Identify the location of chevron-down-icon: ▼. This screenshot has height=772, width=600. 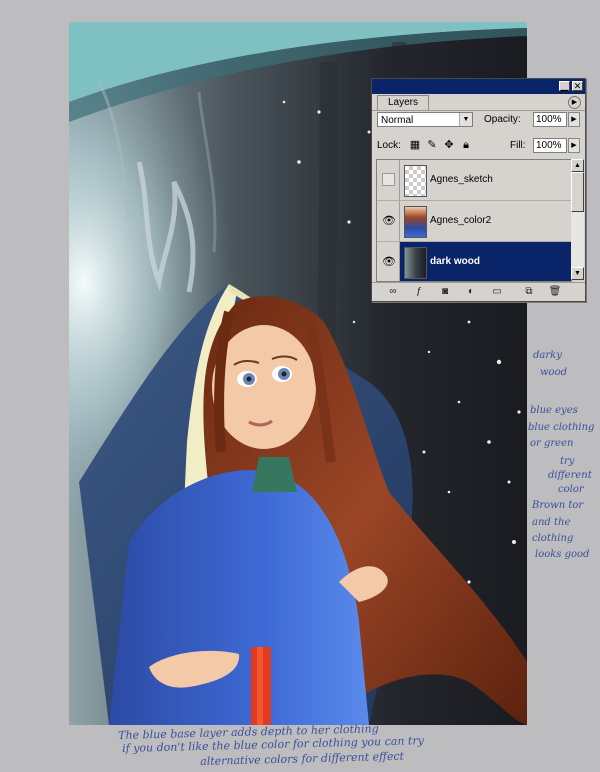
(465, 119).